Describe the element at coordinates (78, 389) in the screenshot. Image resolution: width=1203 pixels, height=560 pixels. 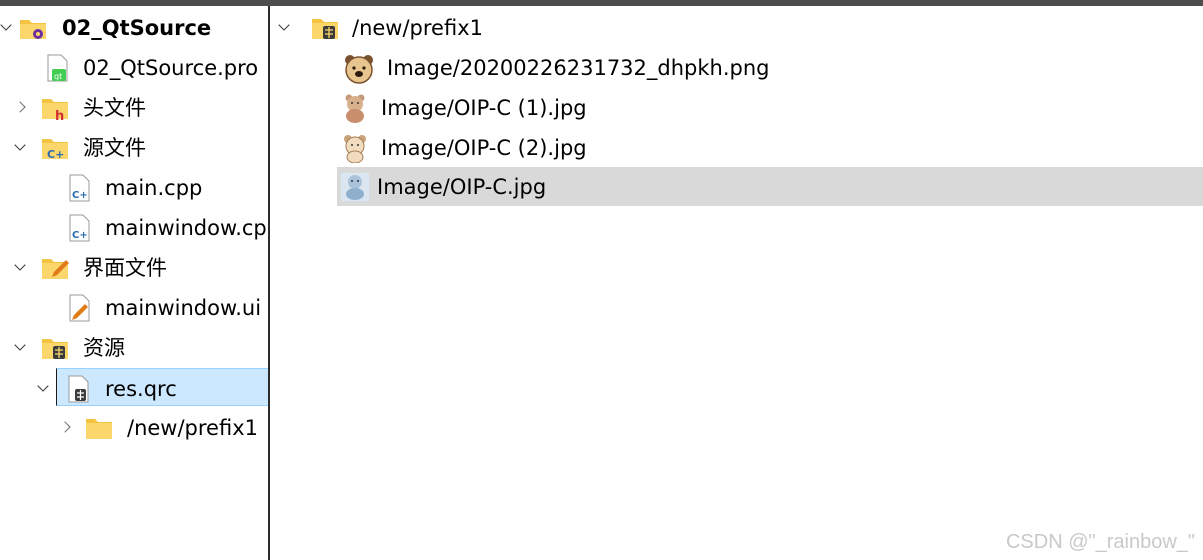
I see `qrc-file-icon` at that location.